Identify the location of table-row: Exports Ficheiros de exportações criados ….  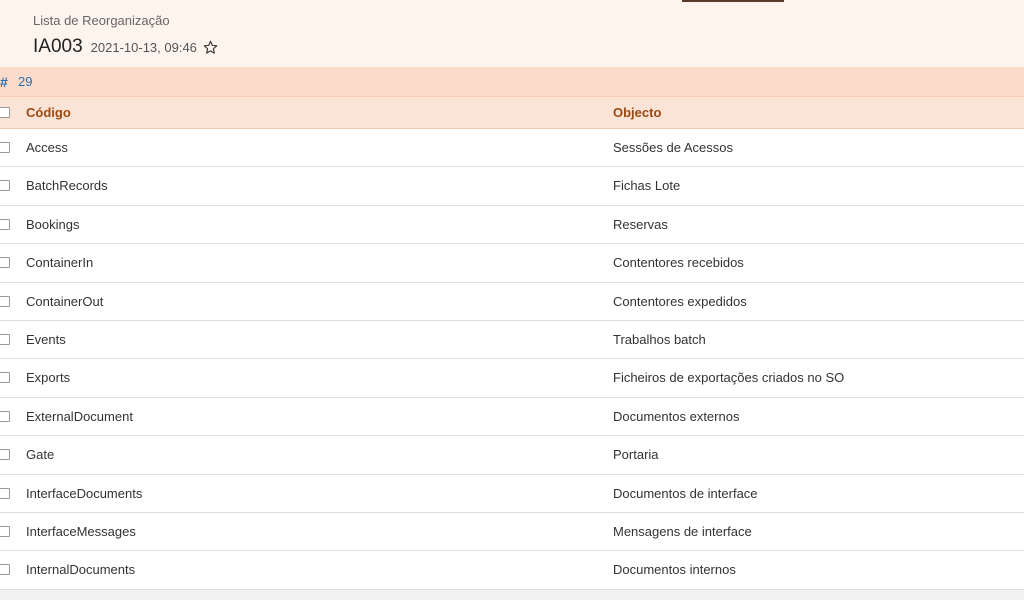
(512, 378).